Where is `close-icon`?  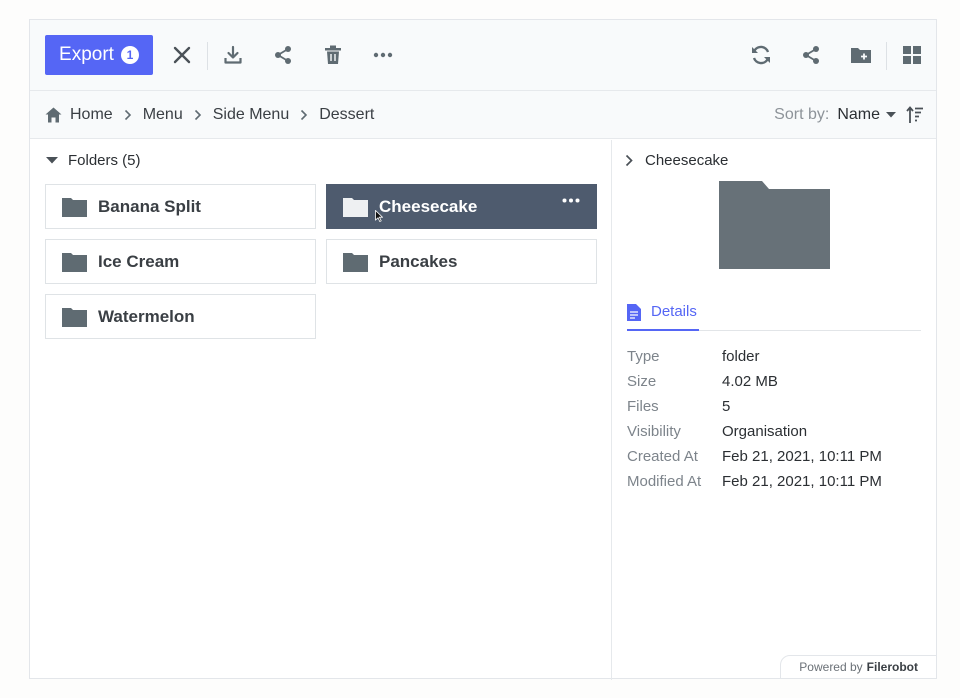 close-icon is located at coordinates (182, 55).